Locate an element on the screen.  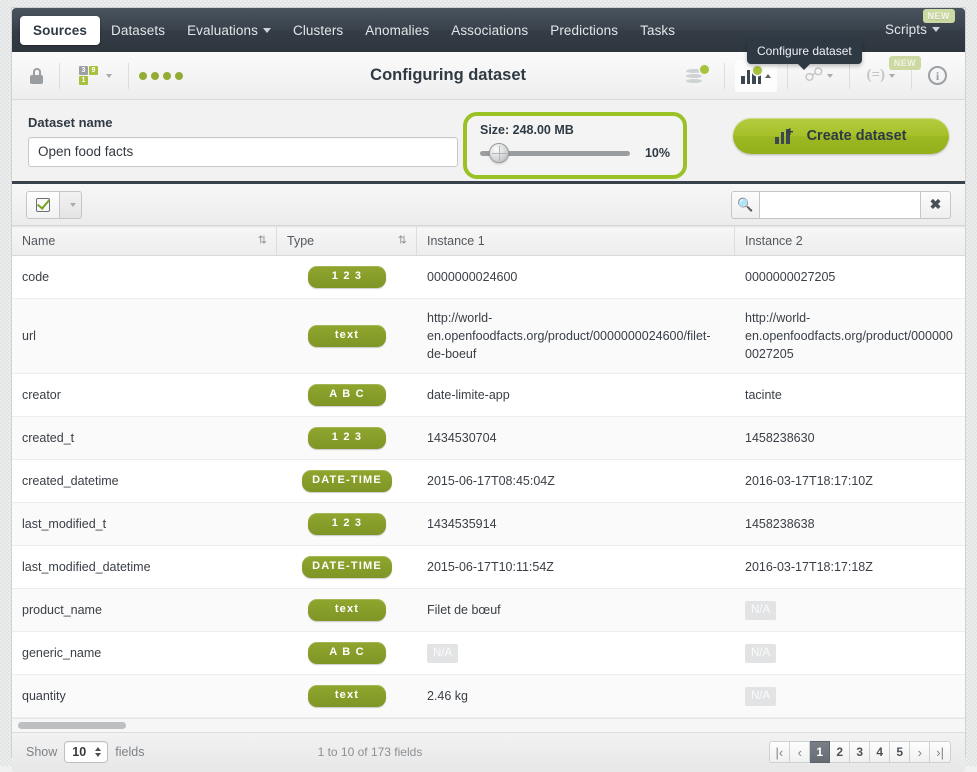
table-row: creator A B C date-limite-app tacinte is located at coordinates (488, 395).